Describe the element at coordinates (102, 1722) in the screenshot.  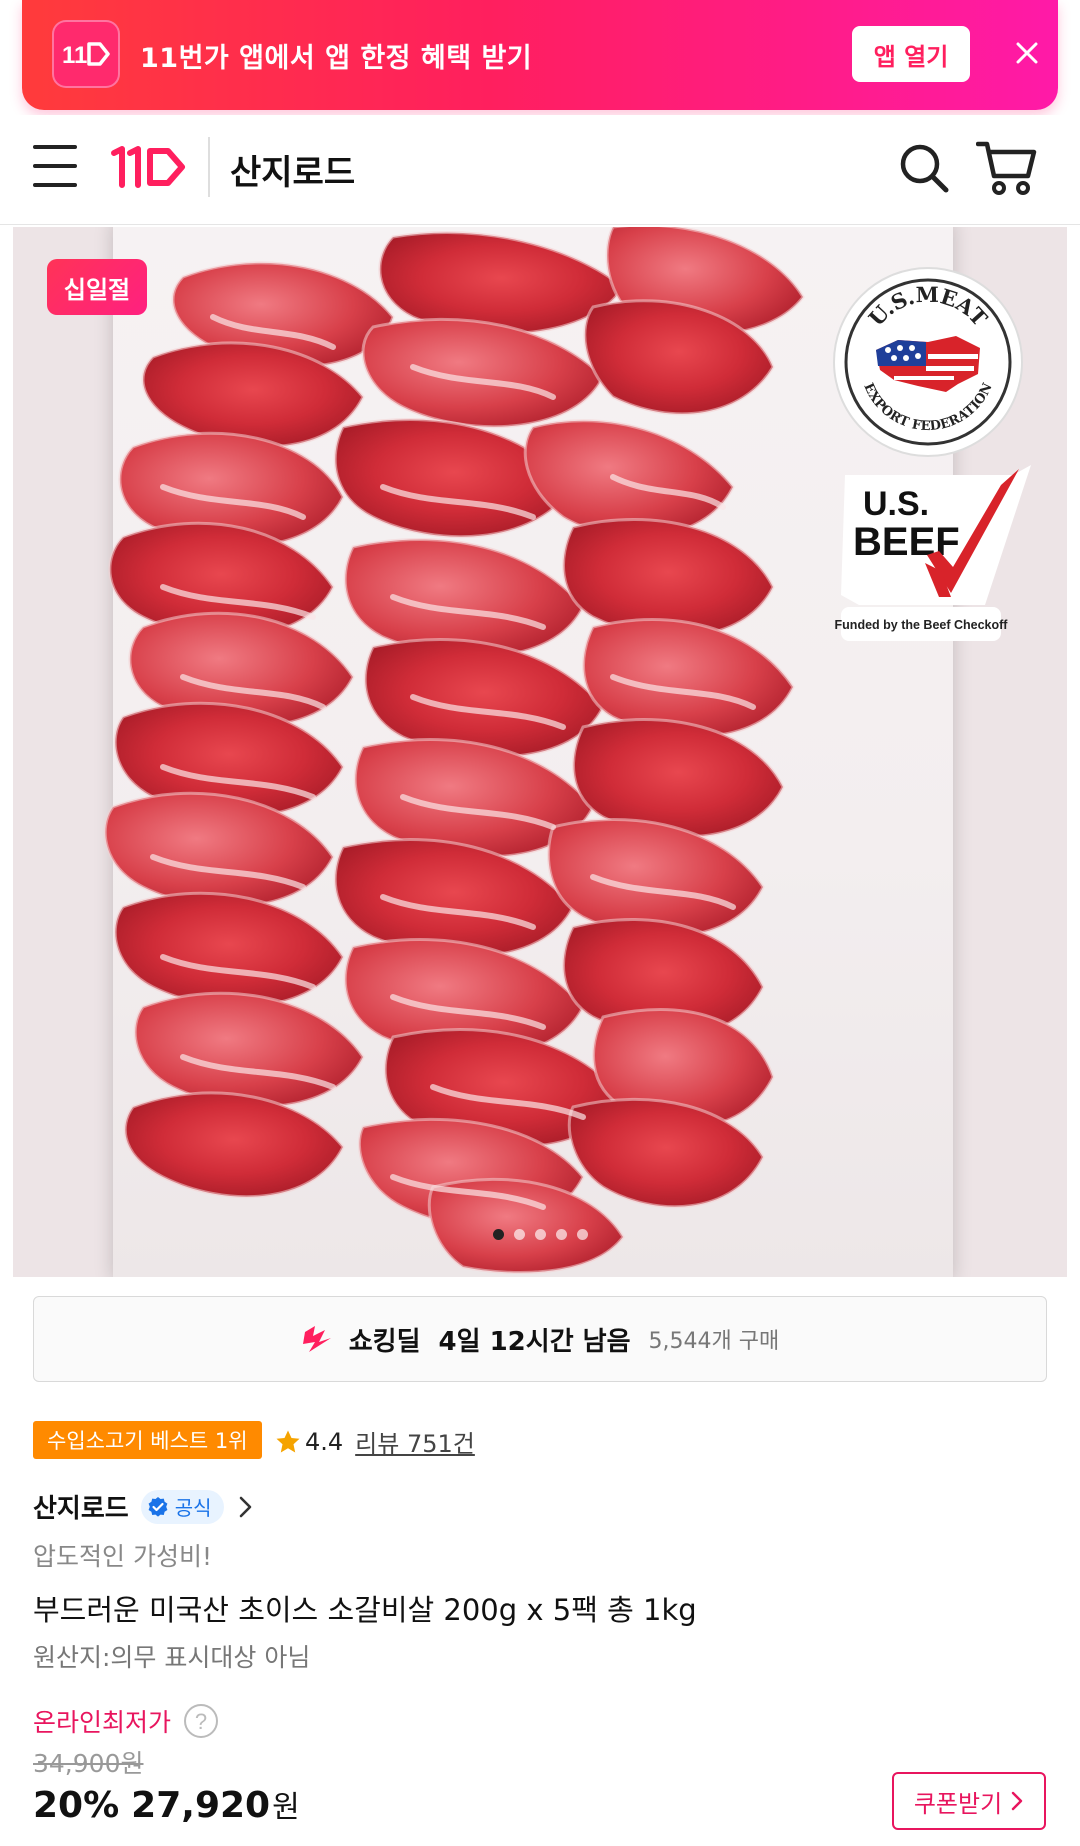
I see `lowest-price-text: 온라인최저가` at that location.